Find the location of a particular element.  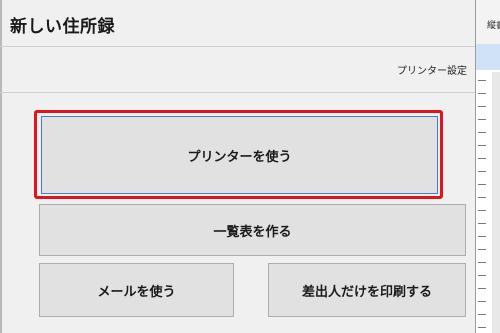

background-ruler-ticks is located at coordinates (484, 206).